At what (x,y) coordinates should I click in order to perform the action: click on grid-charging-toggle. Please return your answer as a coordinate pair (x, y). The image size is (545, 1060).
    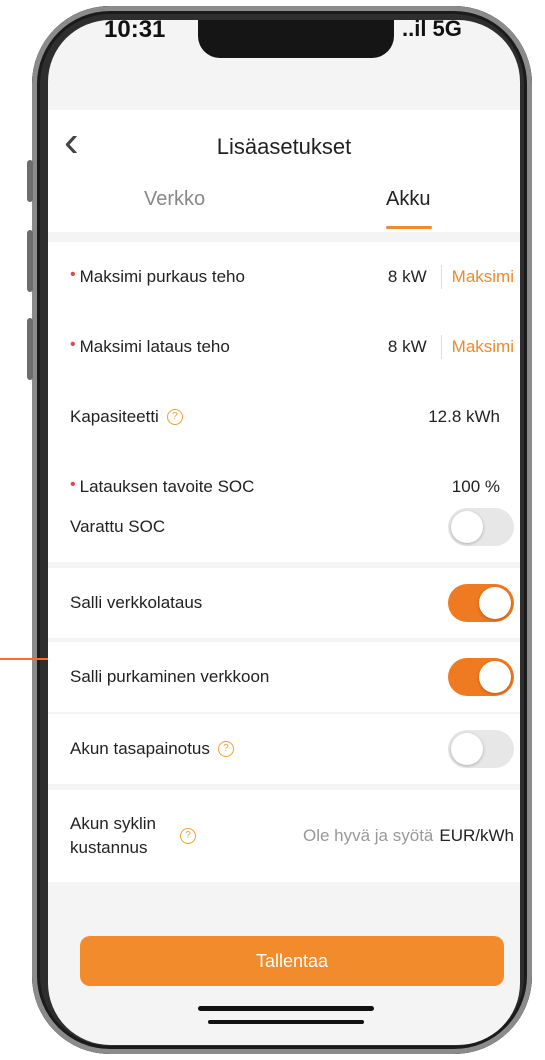
    Looking at the image, I should click on (481, 603).